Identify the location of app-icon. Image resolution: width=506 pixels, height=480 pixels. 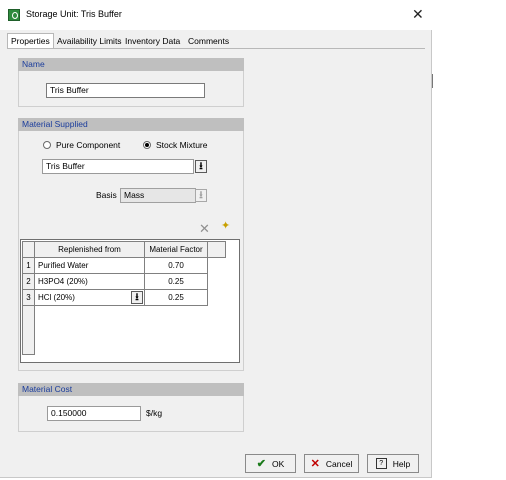
(14, 15).